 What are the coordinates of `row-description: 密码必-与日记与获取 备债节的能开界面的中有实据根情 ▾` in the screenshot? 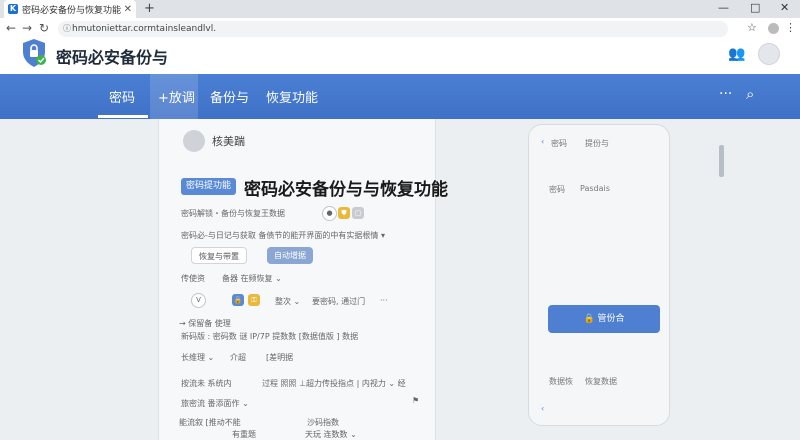 It's located at (283, 235).